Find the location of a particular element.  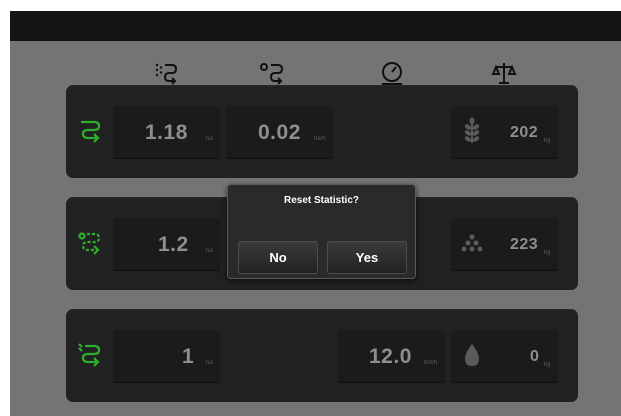

green-arrows-3-icon is located at coordinates (91, 354).